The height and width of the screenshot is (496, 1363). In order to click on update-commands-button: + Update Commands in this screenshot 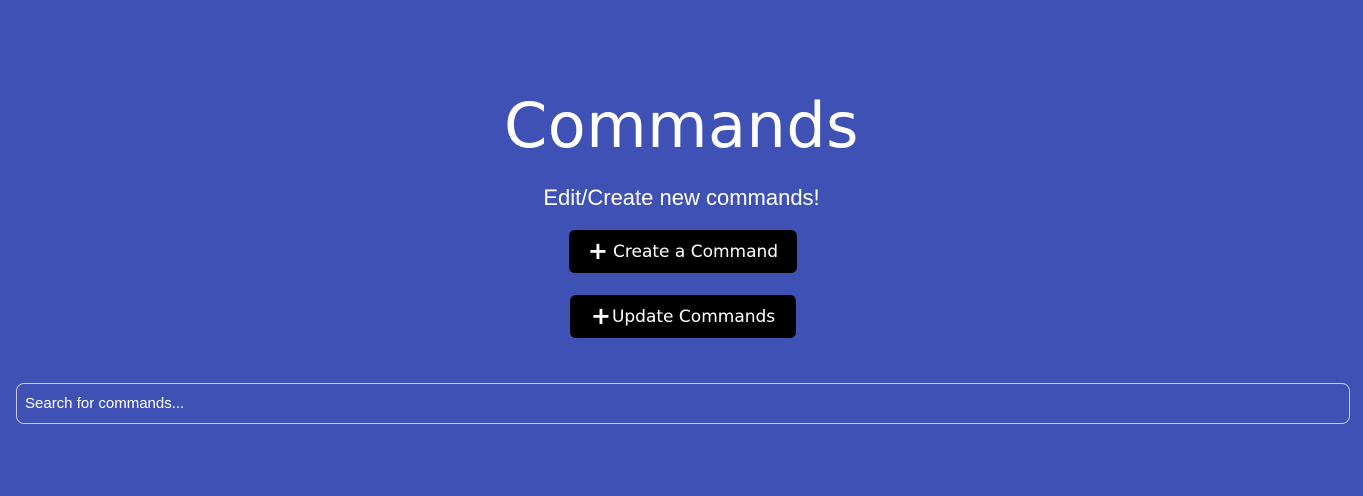, I will do `click(683, 316)`.